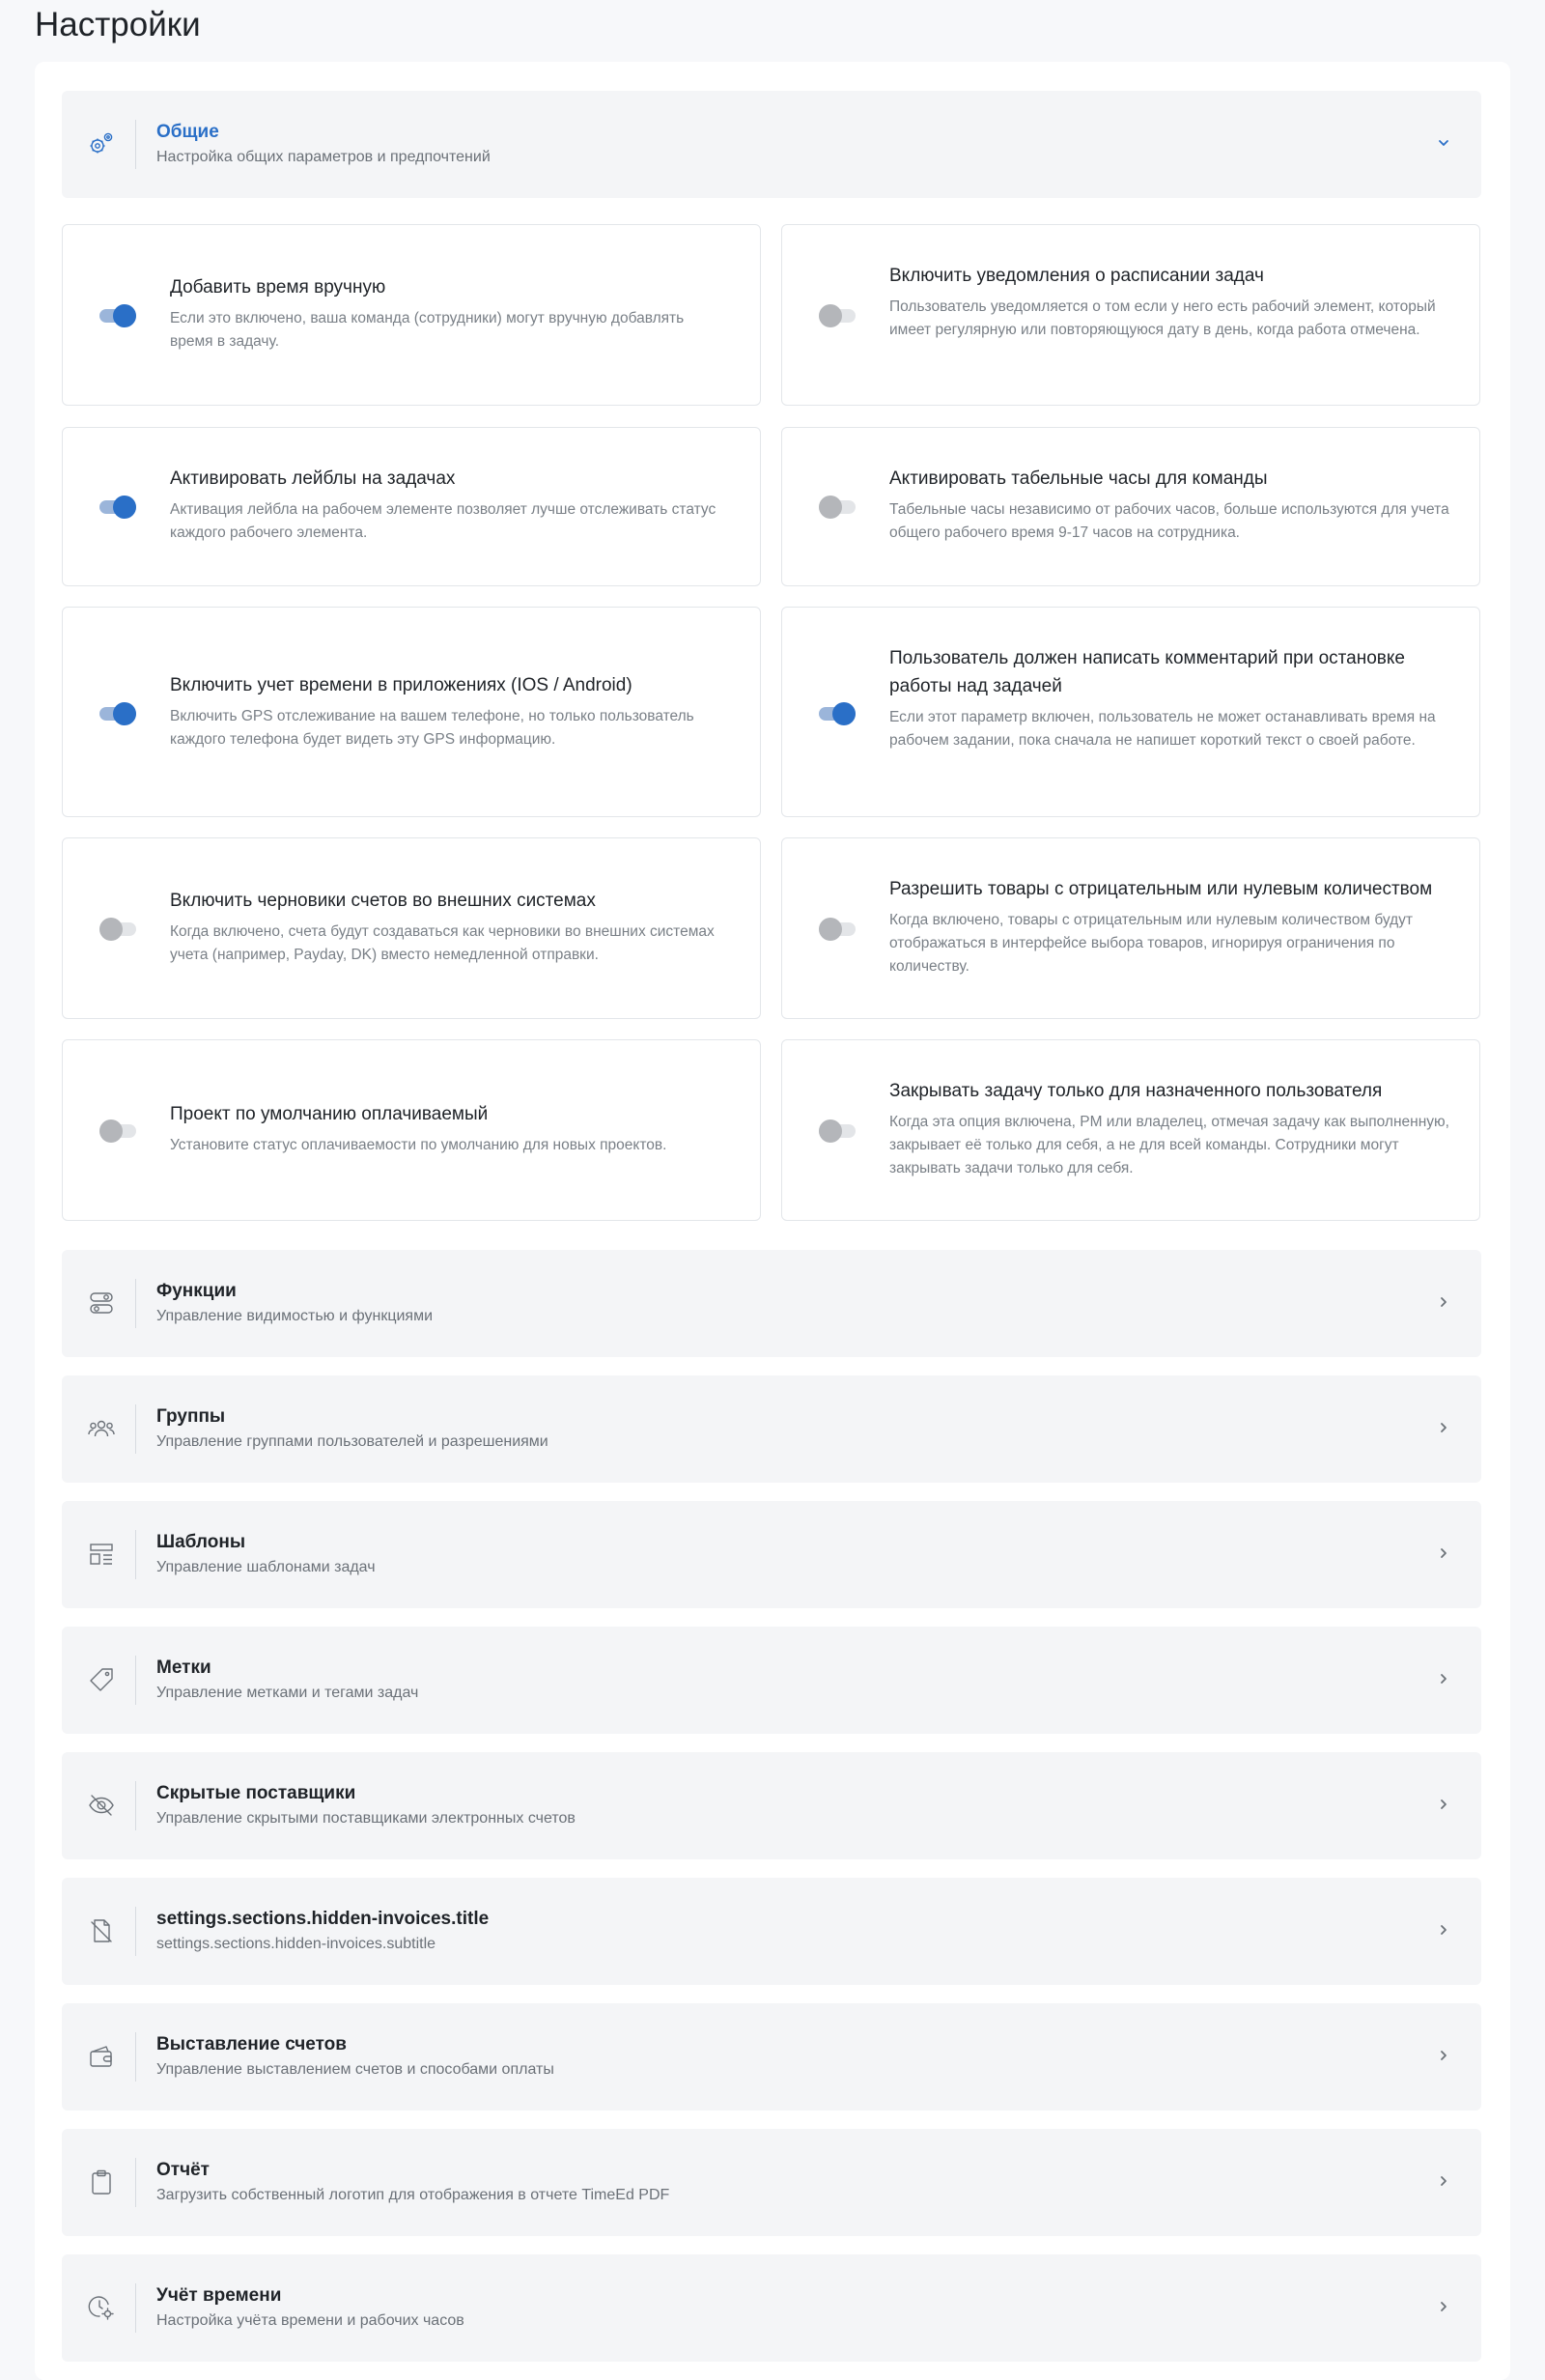 The image size is (1545, 2380). I want to click on setting-title: Проект по умолчанию оплачиваемый, so click(329, 1114).